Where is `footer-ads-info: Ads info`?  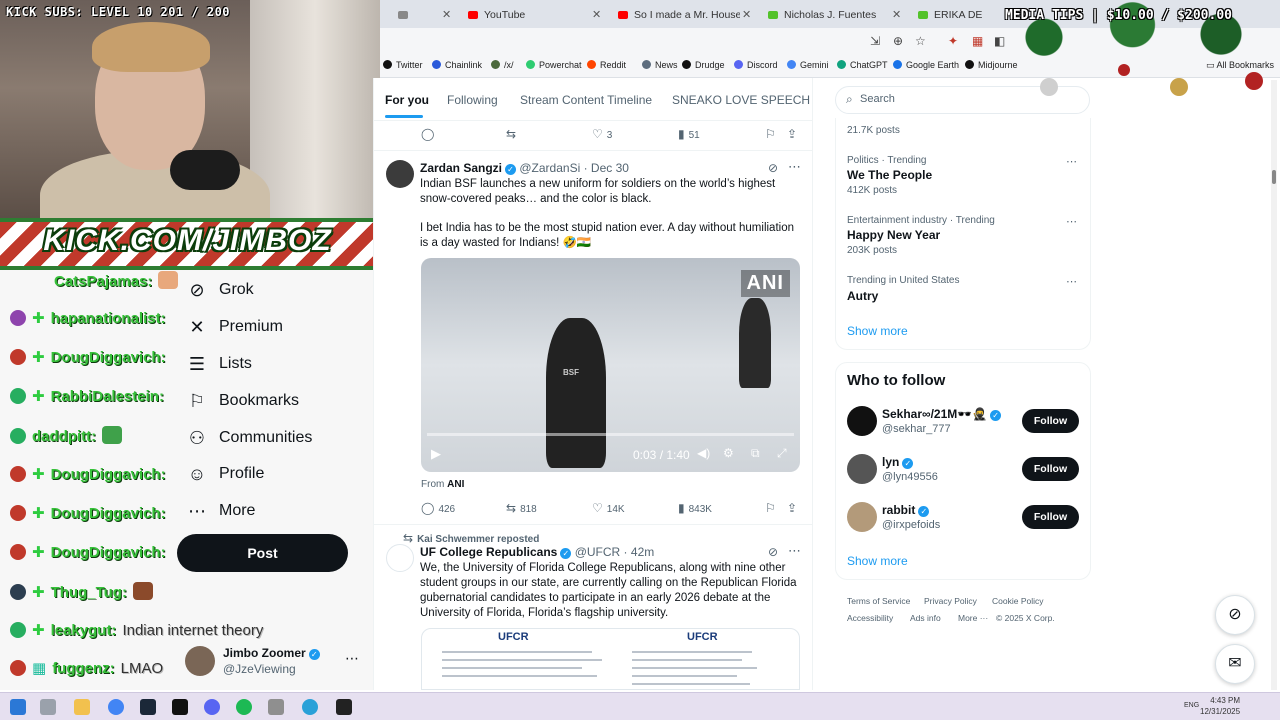 footer-ads-info: Ads info is located at coordinates (925, 618).